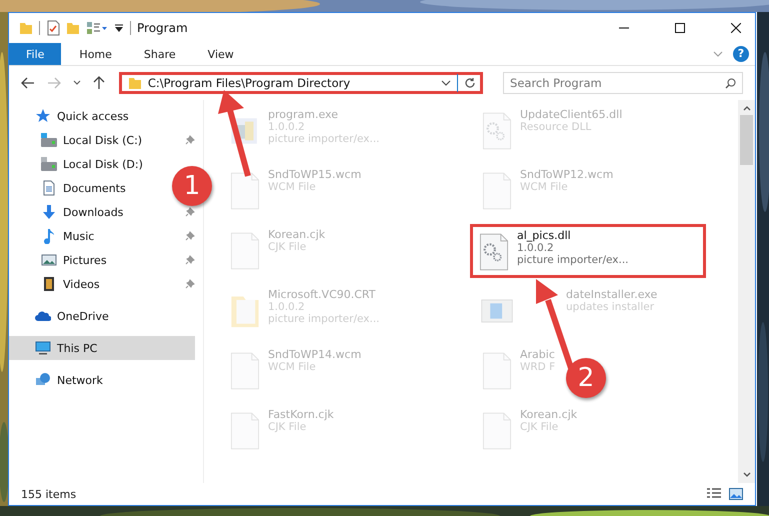 This screenshot has width=769, height=516. I want to click on music-note-icon, so click(49, 236).